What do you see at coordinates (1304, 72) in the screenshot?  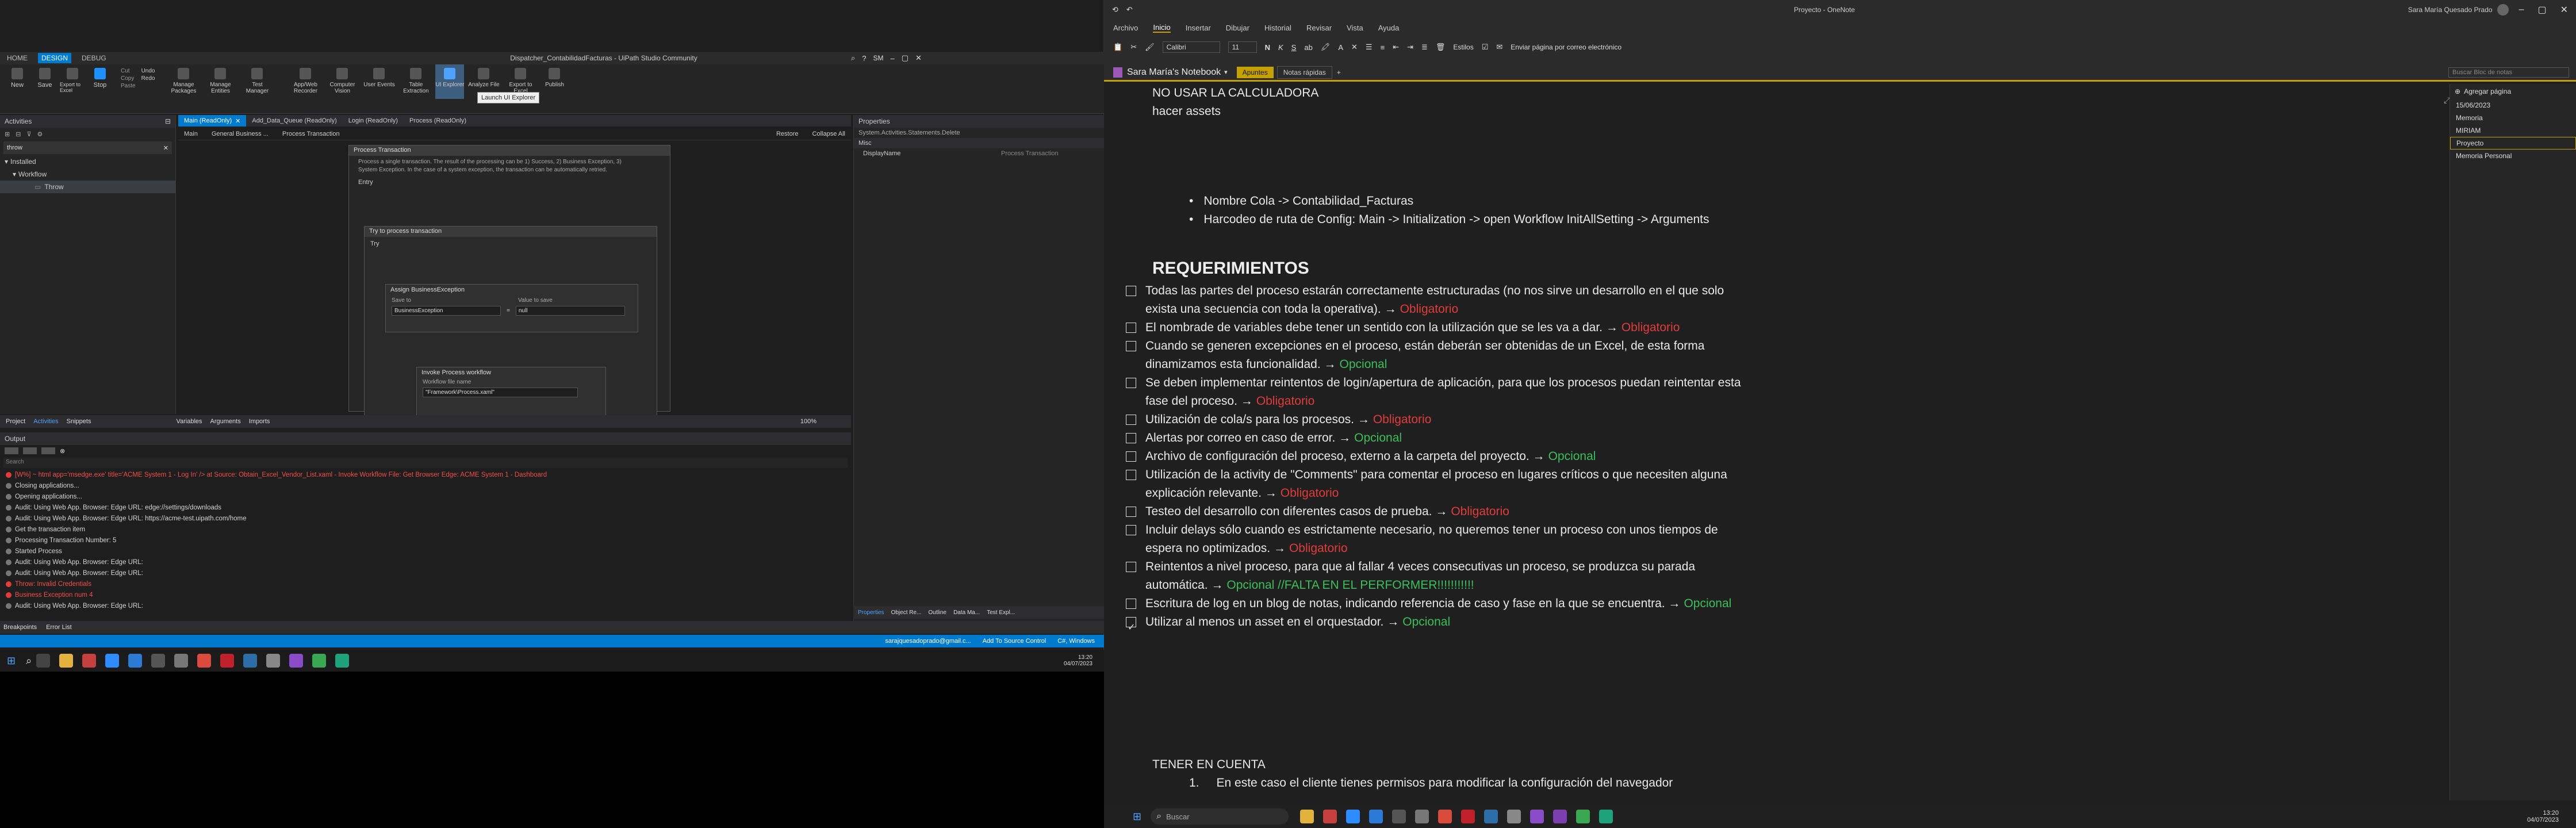 I see `section-tab-notas-rapidas: Notas rápidas` at bounding box center [1304, 72].